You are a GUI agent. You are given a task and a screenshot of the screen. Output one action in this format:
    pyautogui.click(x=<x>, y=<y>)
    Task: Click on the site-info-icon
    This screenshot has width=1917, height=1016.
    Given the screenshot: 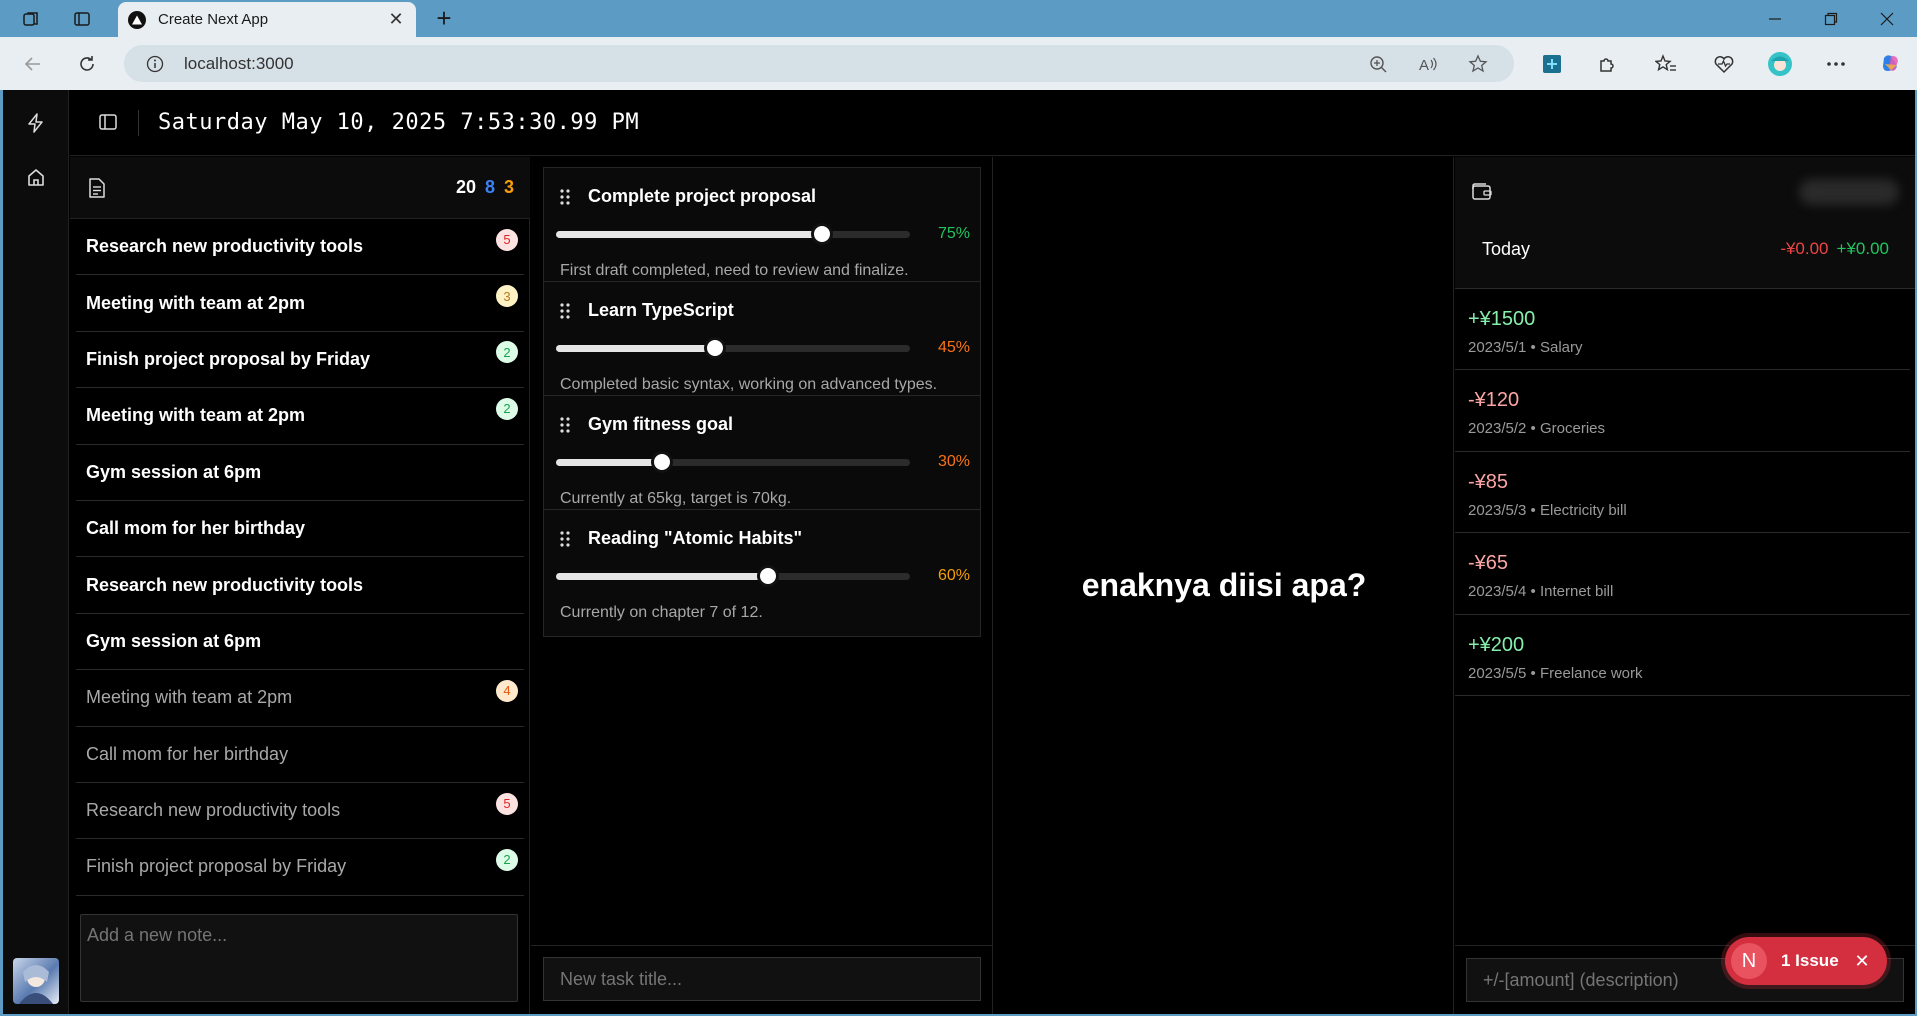 What is the action you would take?
    pyautogui.click(x=155, y=64)
    